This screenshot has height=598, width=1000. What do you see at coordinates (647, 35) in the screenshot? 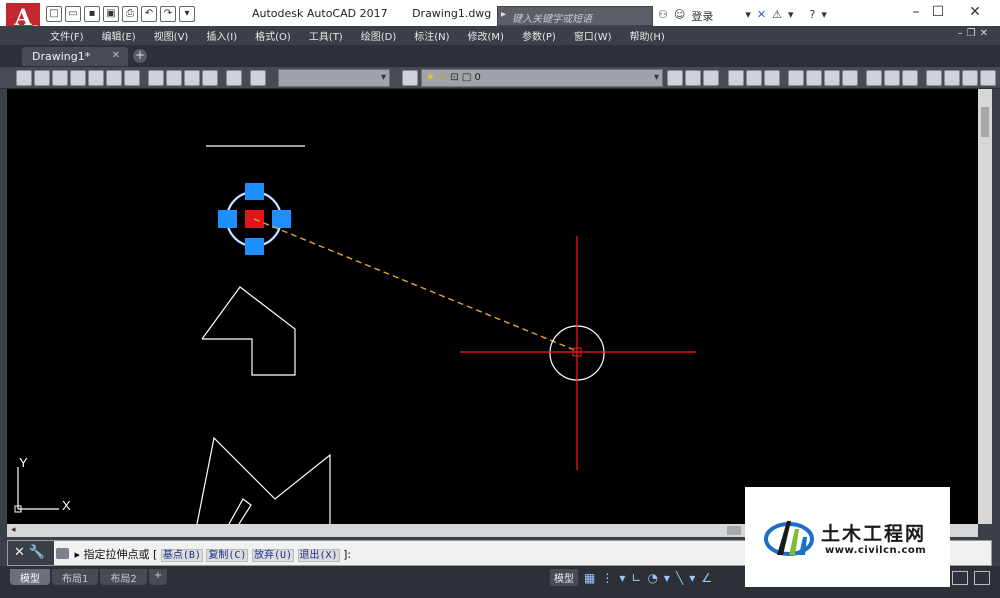
I see `menu-help: 帮助(H)` at bounding box center [647, 35].